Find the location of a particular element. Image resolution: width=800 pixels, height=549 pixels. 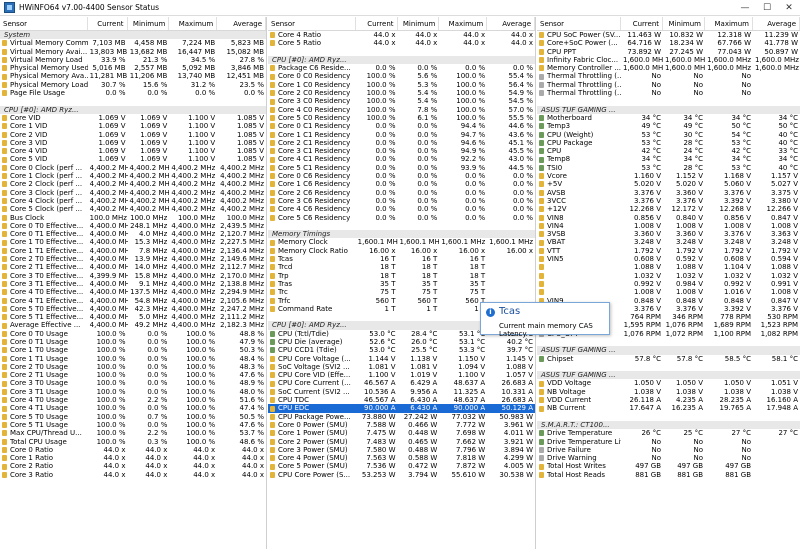

sensor-row: Page File Usage 0.0 % 0.0 % 0.0 % 0.0 % is located at coordinates (133, 93).